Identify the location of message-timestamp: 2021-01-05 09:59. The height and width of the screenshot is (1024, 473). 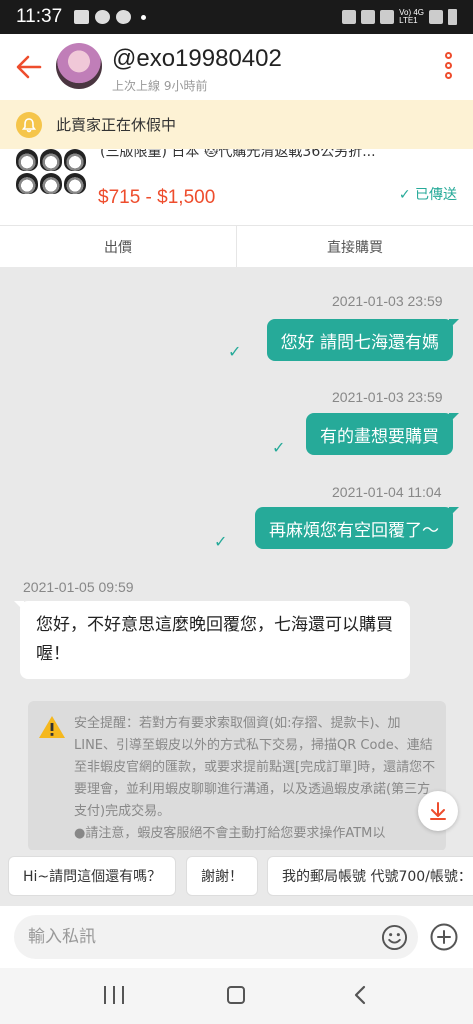
(78, 587).